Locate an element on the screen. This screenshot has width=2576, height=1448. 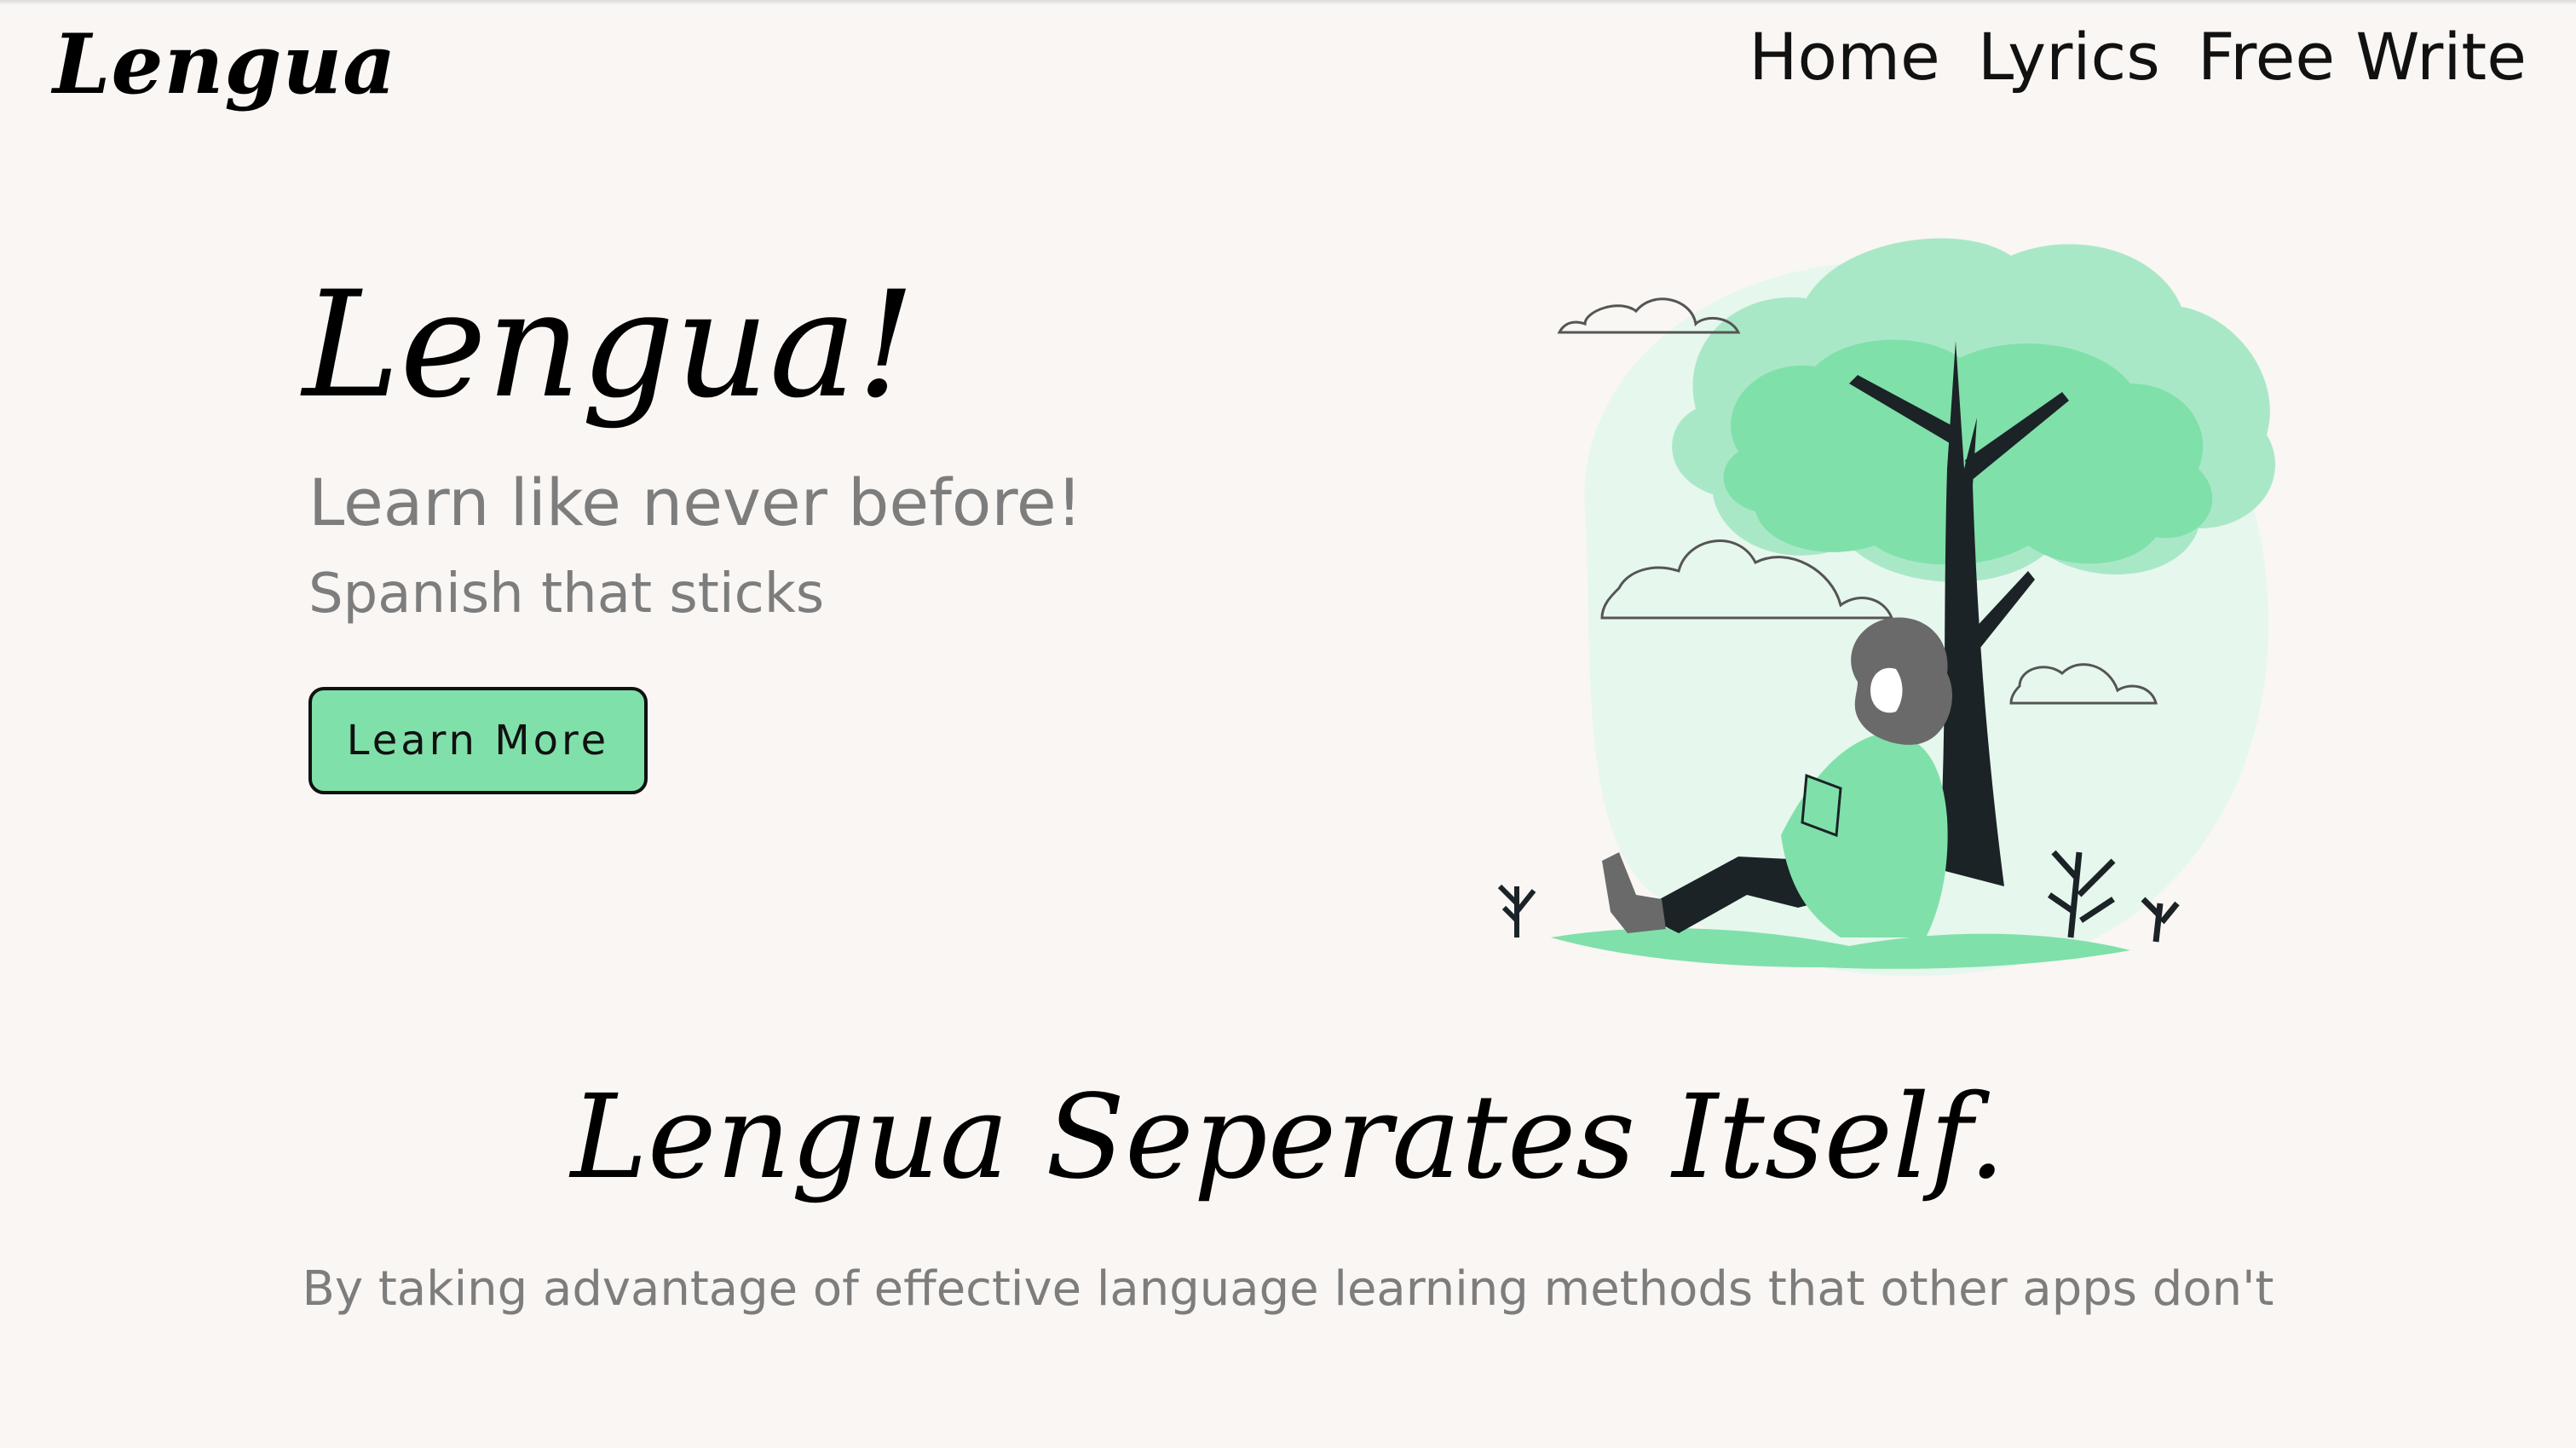
site-logo: Lengua is located at coordinates (225, 64).